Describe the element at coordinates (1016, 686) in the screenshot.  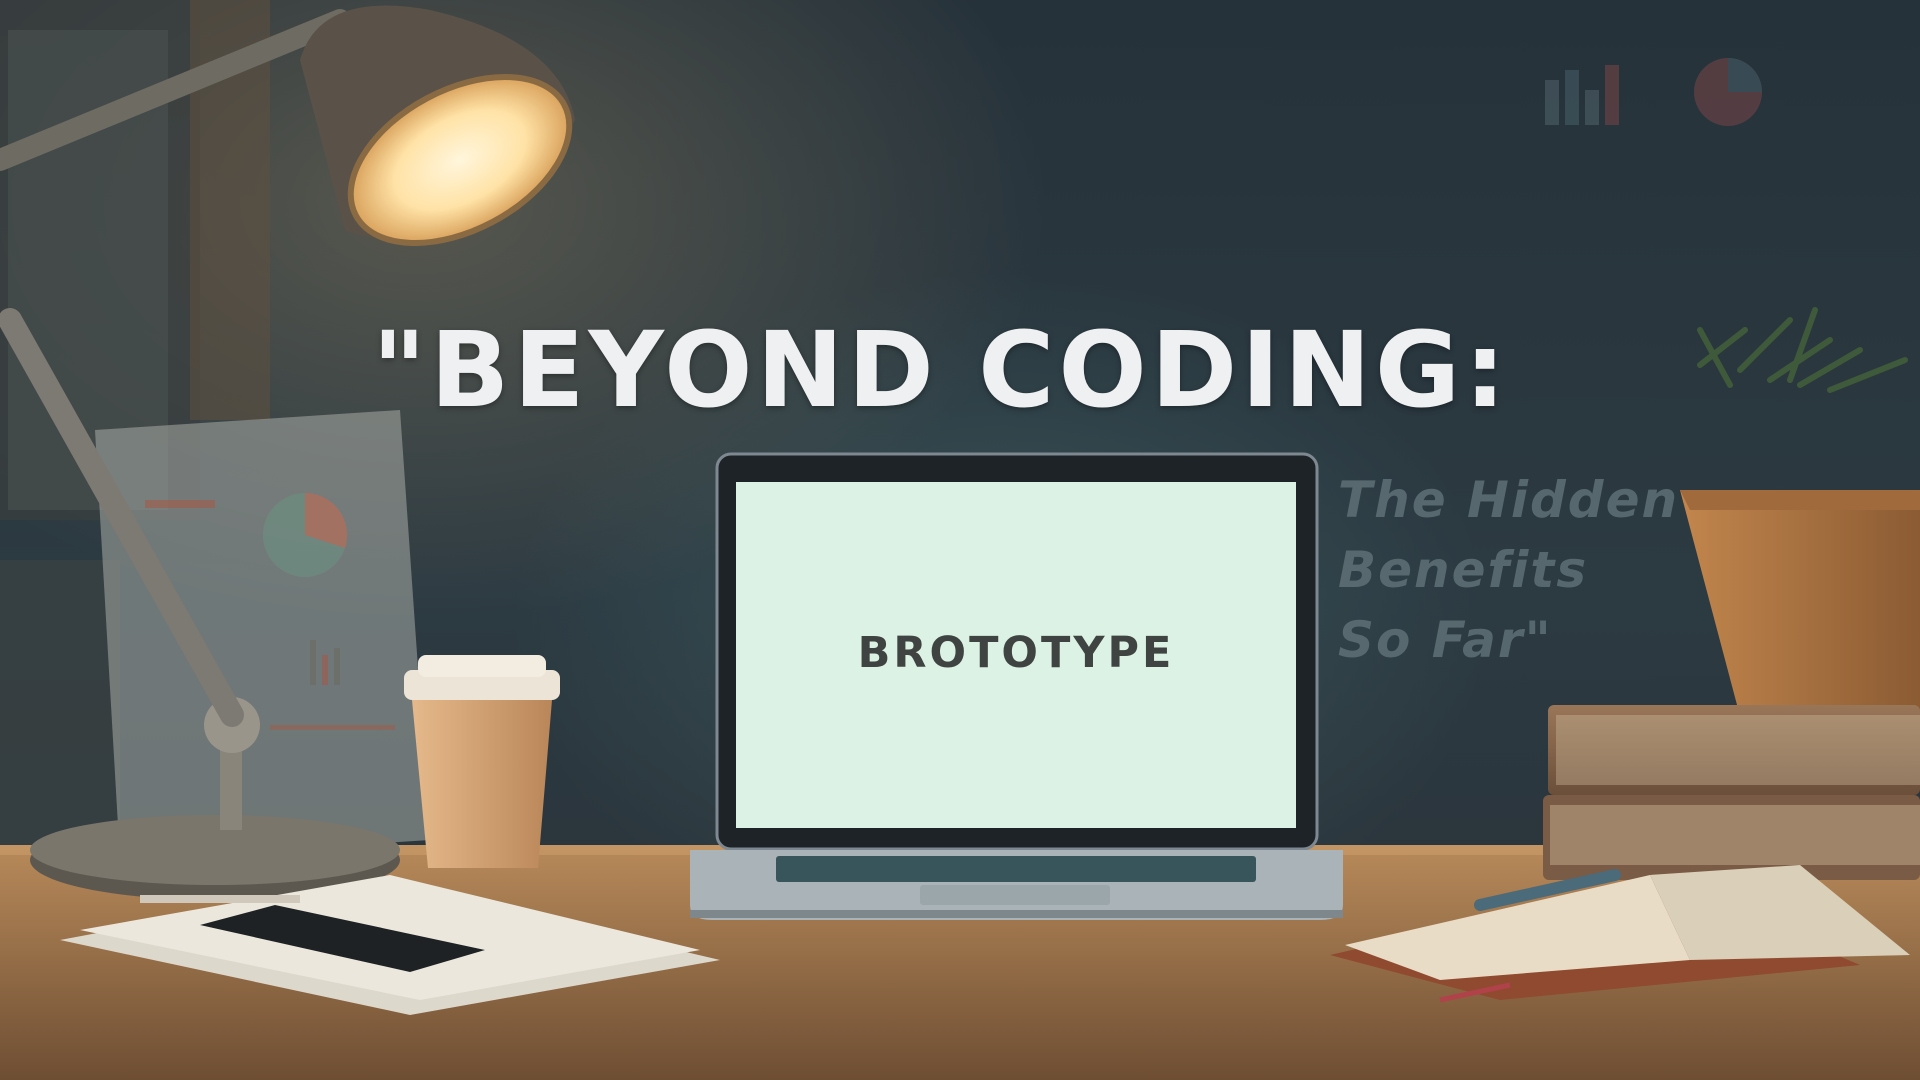
I see `laptop` at that location.